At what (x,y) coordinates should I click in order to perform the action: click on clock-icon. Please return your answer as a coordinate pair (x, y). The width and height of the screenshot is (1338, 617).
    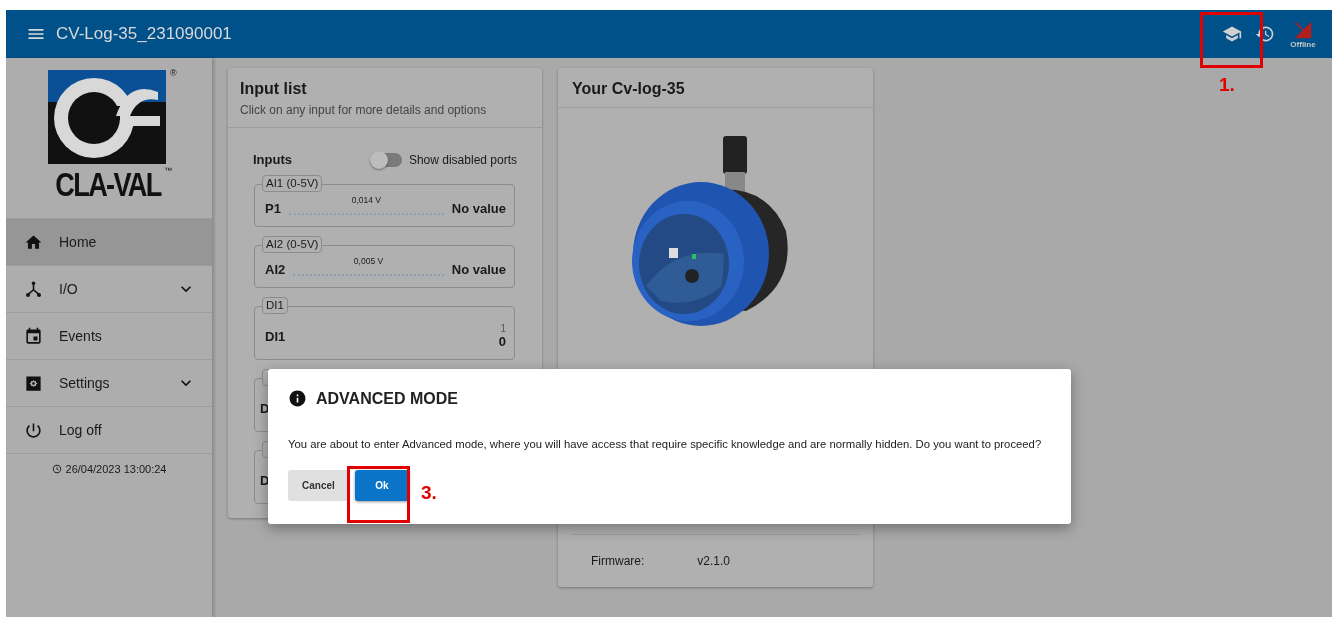
    Looking at the image, I should click on (56, 469).